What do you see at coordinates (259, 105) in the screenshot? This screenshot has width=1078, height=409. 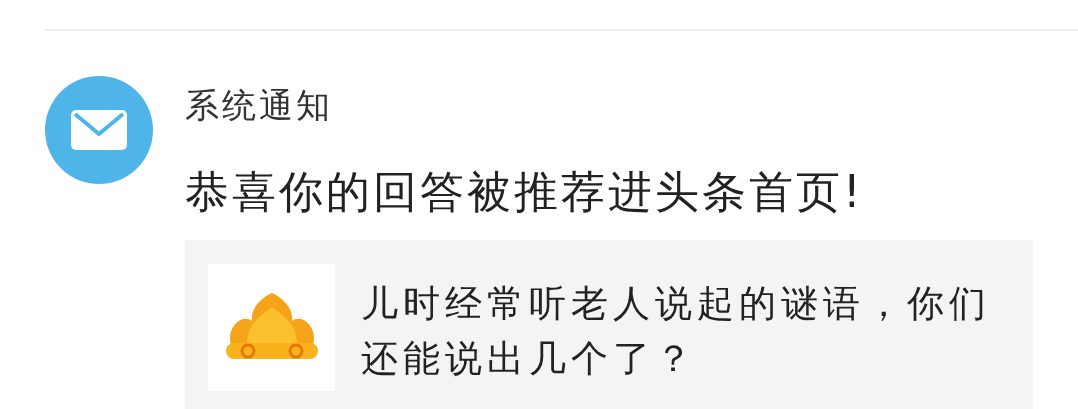 I see `sender-name: 系统通知` at bounding box center [259, 105].